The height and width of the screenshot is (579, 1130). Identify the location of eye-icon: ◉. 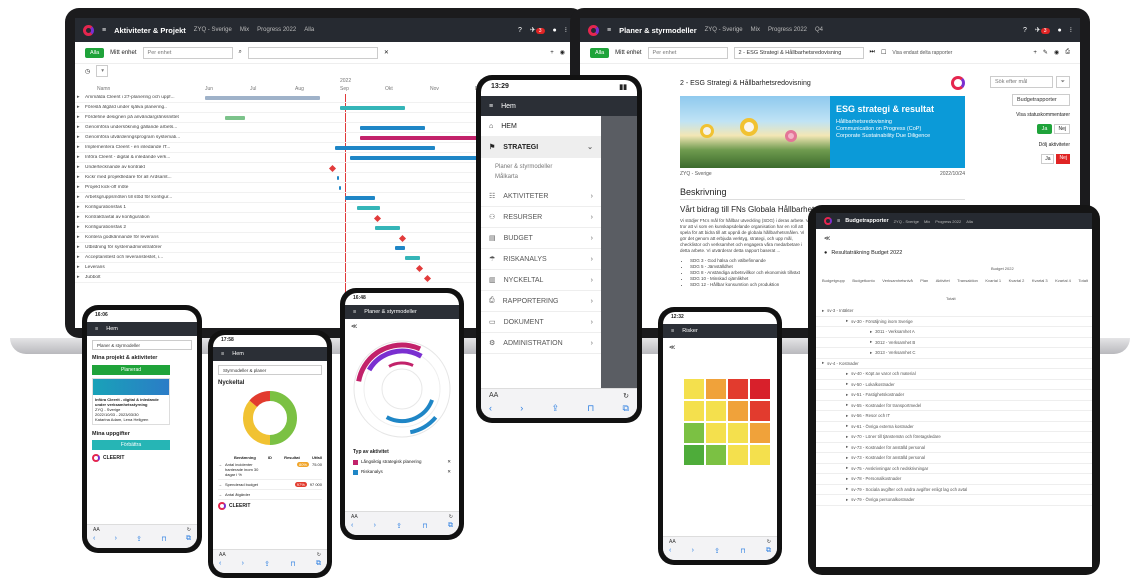
(1056, 52).